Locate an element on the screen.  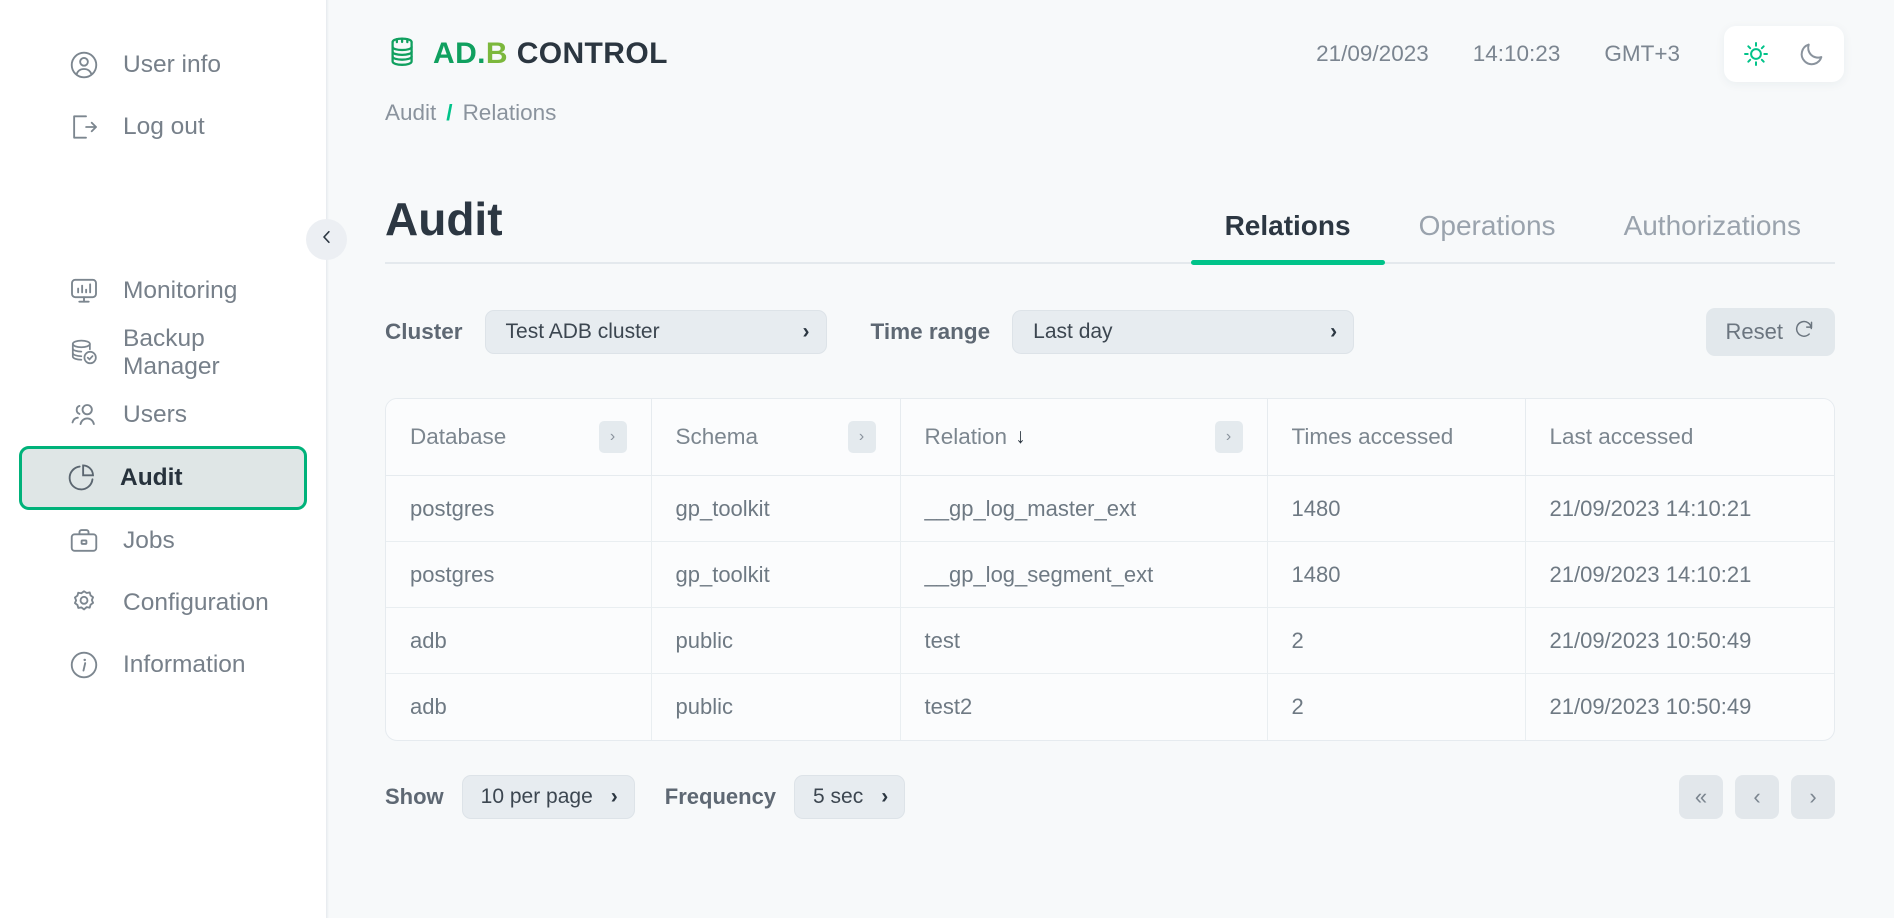
database-check-icon is located at coordinates (84, 353).